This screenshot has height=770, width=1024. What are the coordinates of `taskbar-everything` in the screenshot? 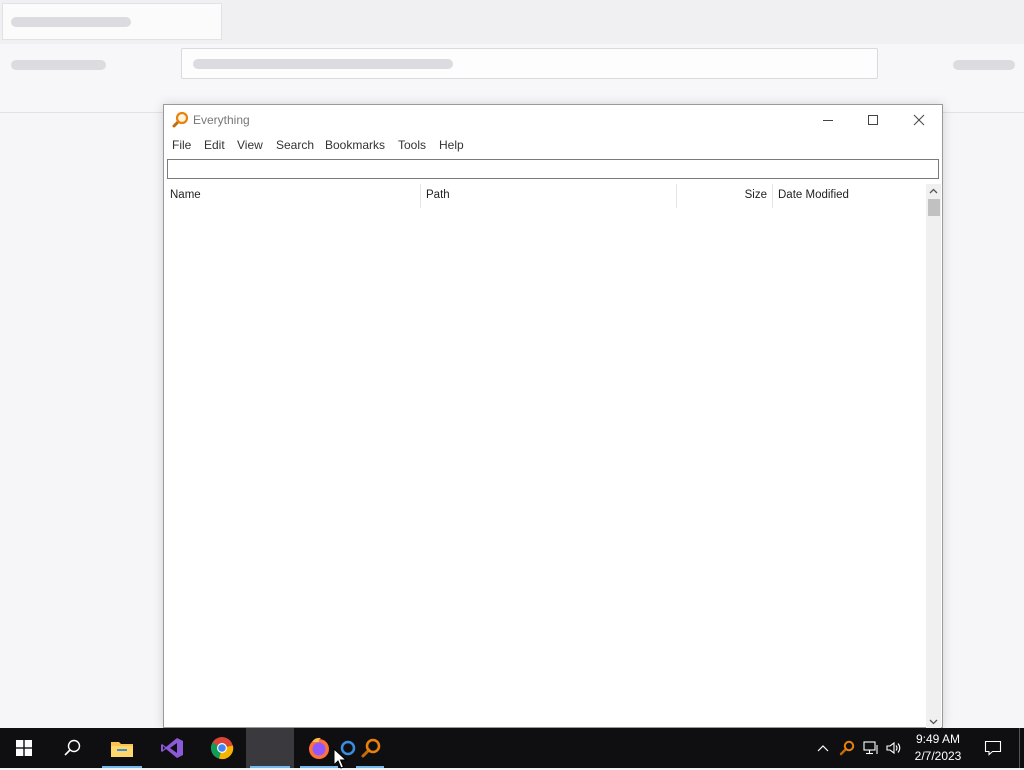 It's located at (370, 748).